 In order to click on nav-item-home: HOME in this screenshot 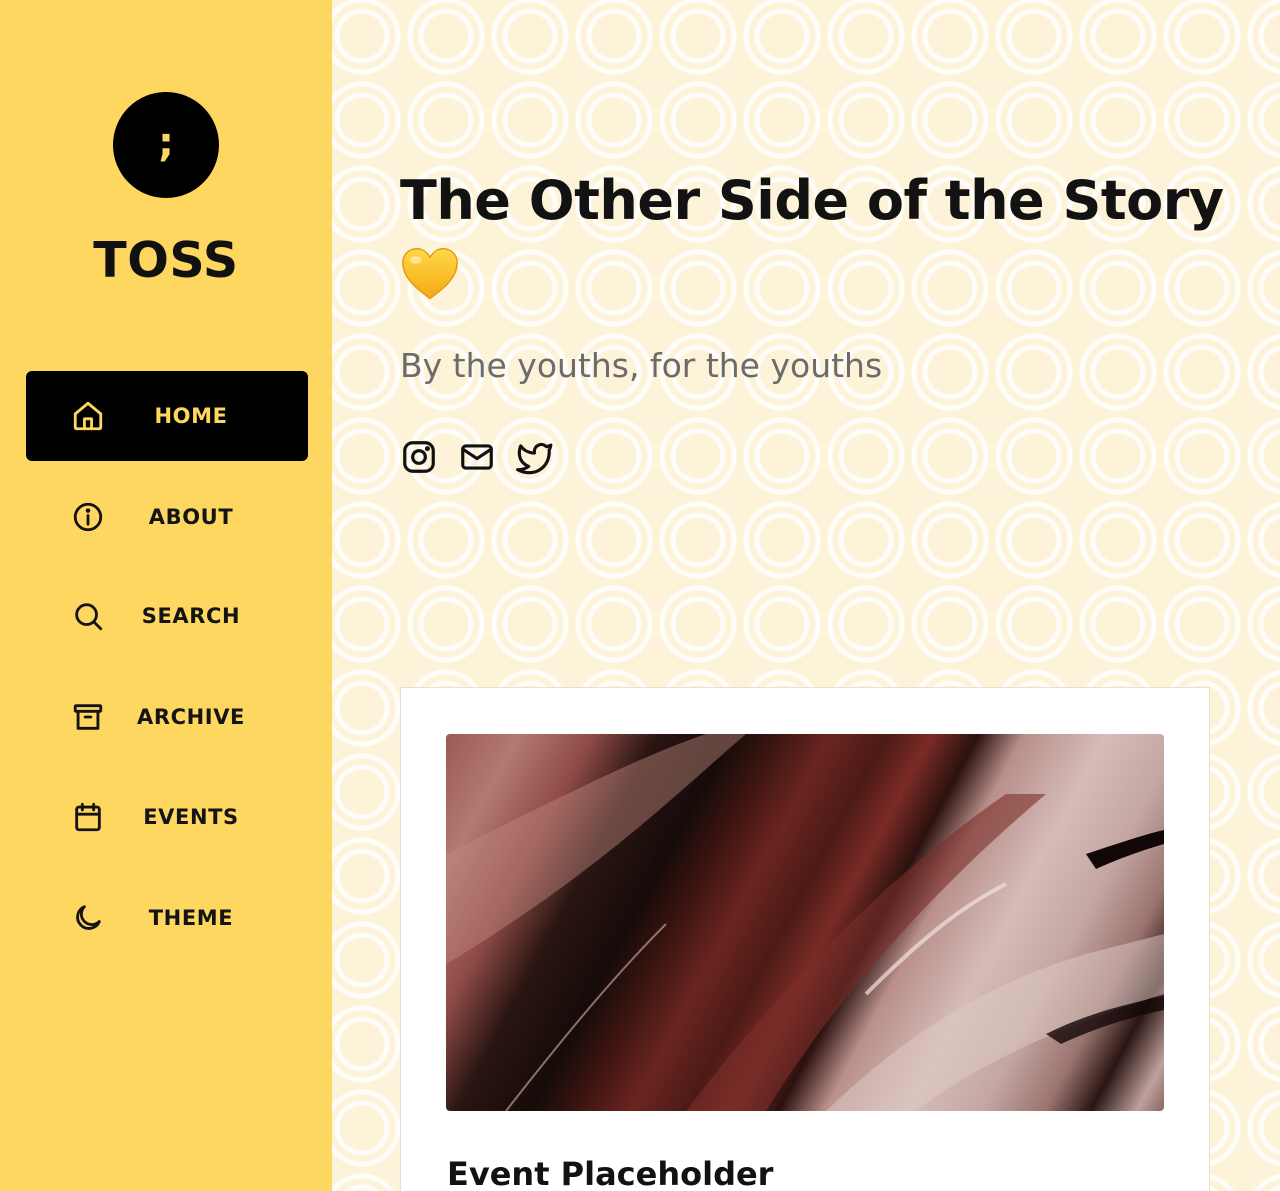, I will do `click(167, 416)`.